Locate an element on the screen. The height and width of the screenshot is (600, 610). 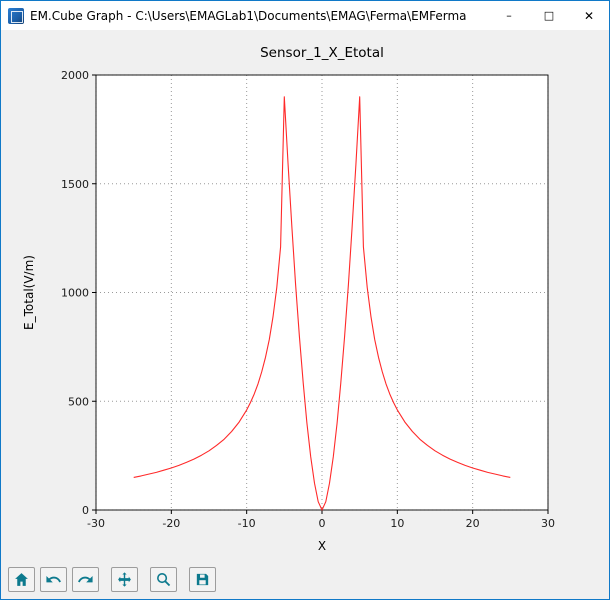
save-button is located at coordinates (202, 579).